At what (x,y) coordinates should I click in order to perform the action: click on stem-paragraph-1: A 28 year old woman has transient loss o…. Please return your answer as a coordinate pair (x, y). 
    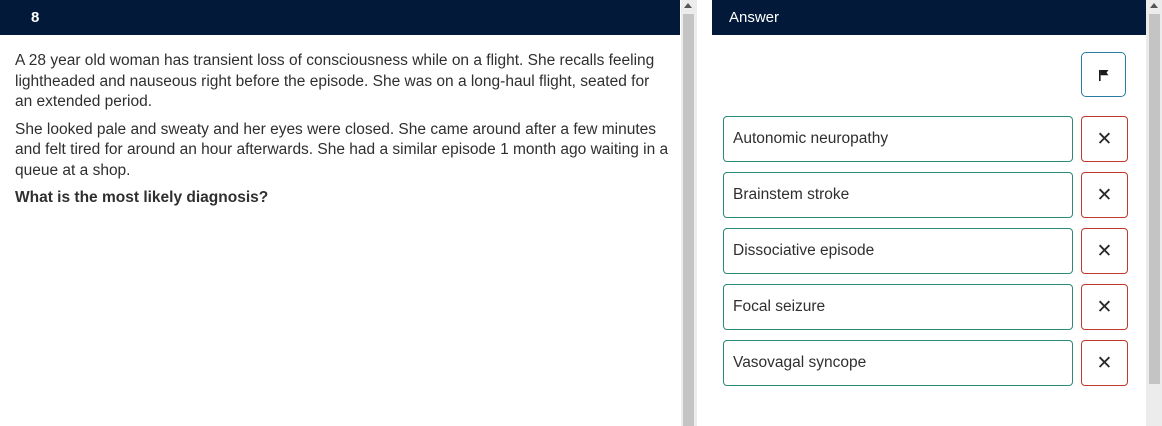
    Looking at the image, I should click on (335, 81).